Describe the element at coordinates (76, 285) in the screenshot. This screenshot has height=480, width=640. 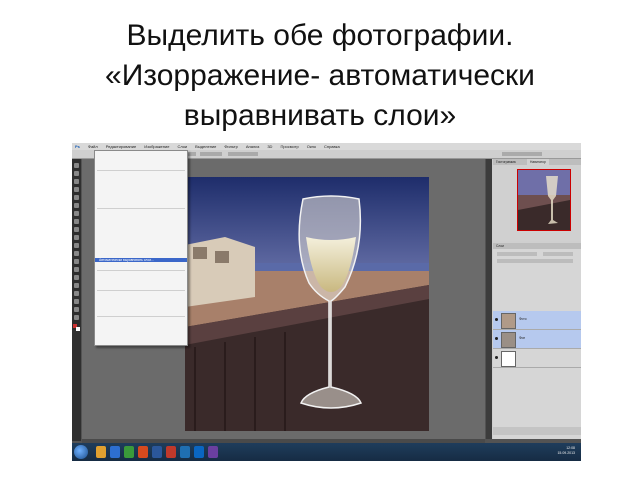
I see `type-tool-icon` at that location.